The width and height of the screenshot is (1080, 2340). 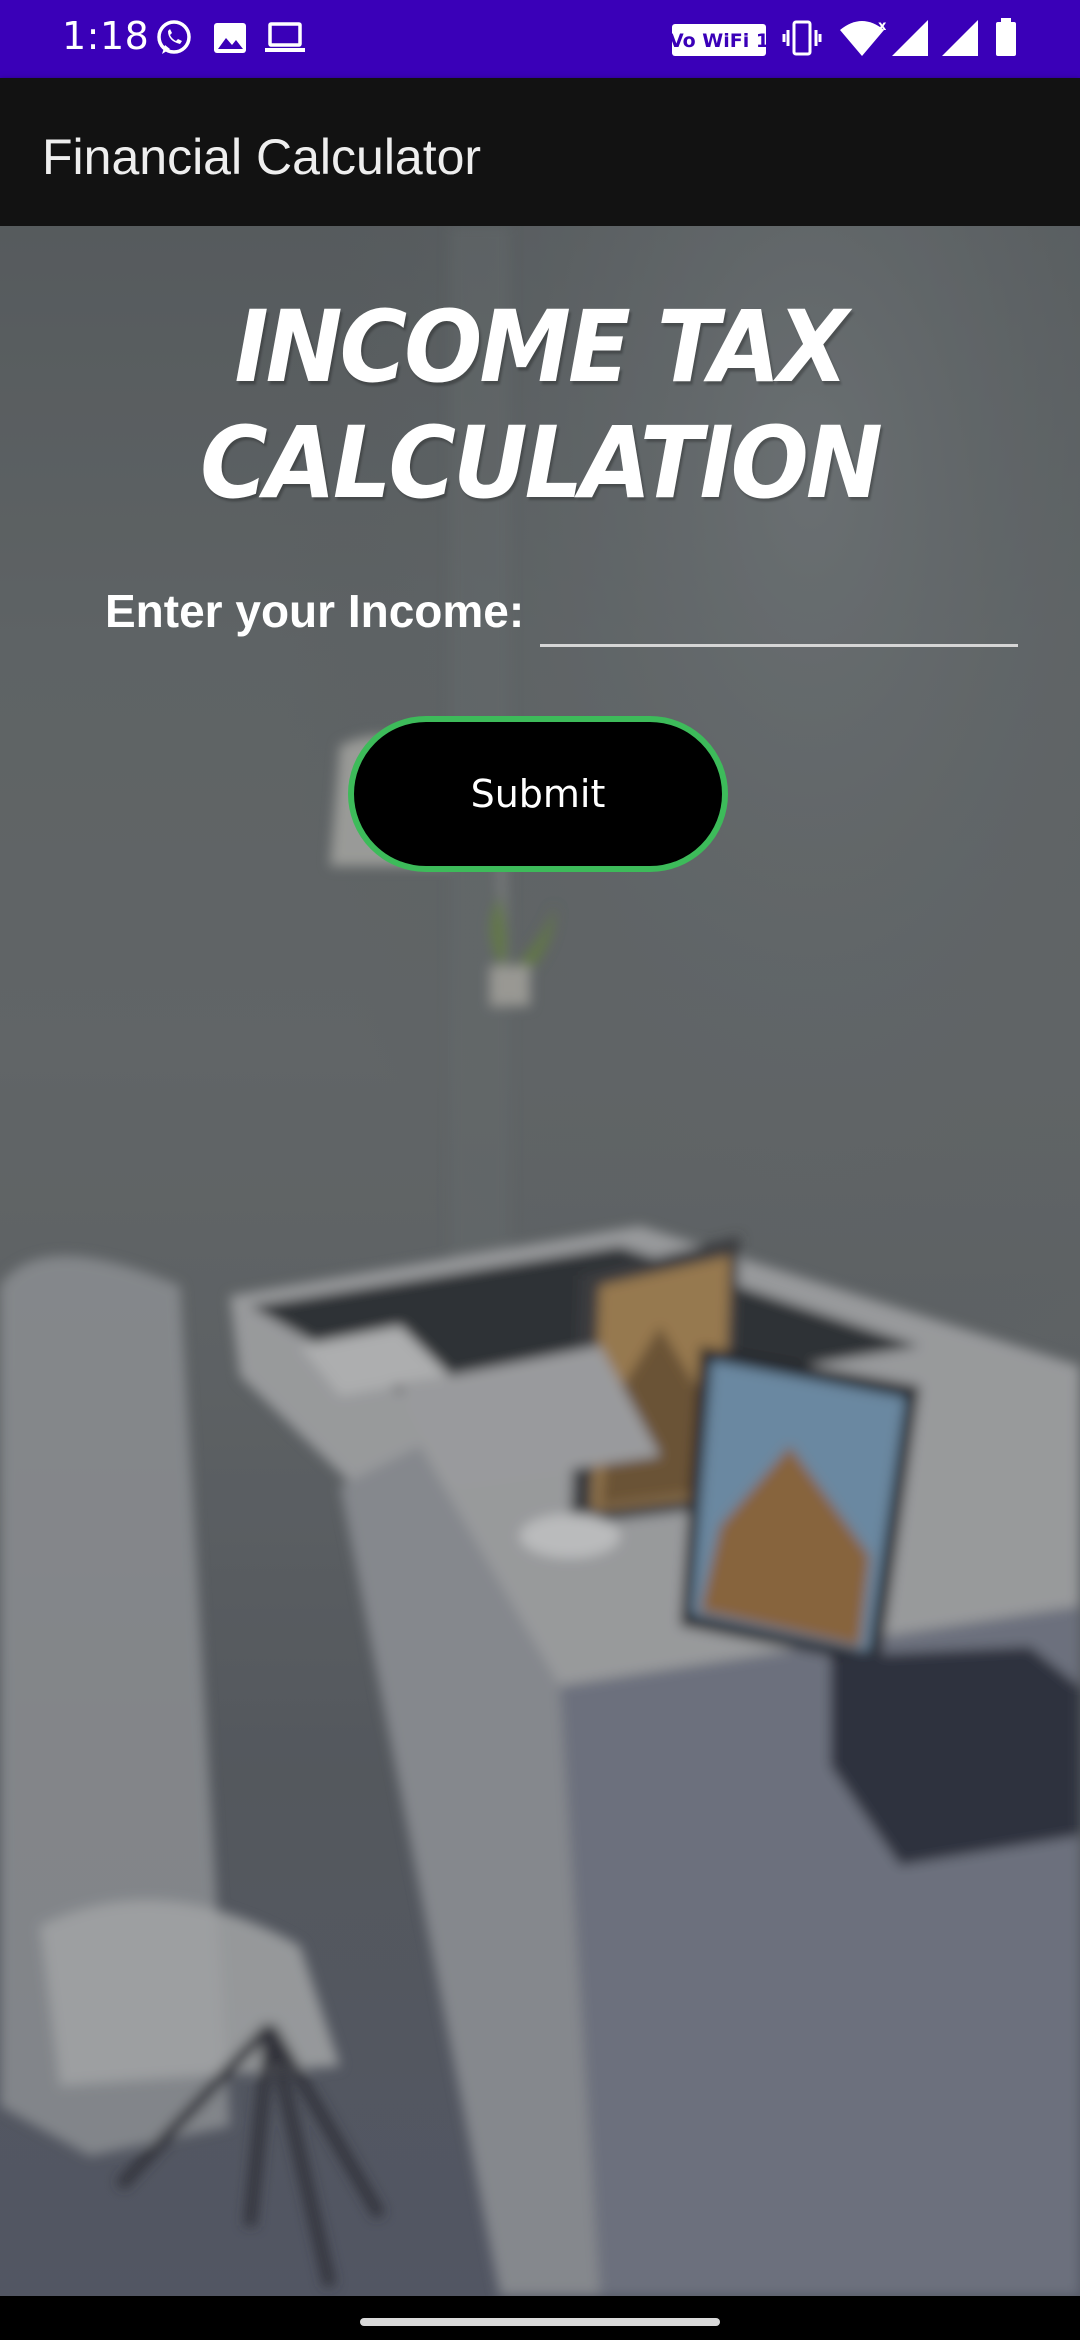 What do you see at coordinates (540, 39) in the screenshot?
I see `status-bar: 1:18 Vo WiFi 1 x` at bounding box center [540, 39].